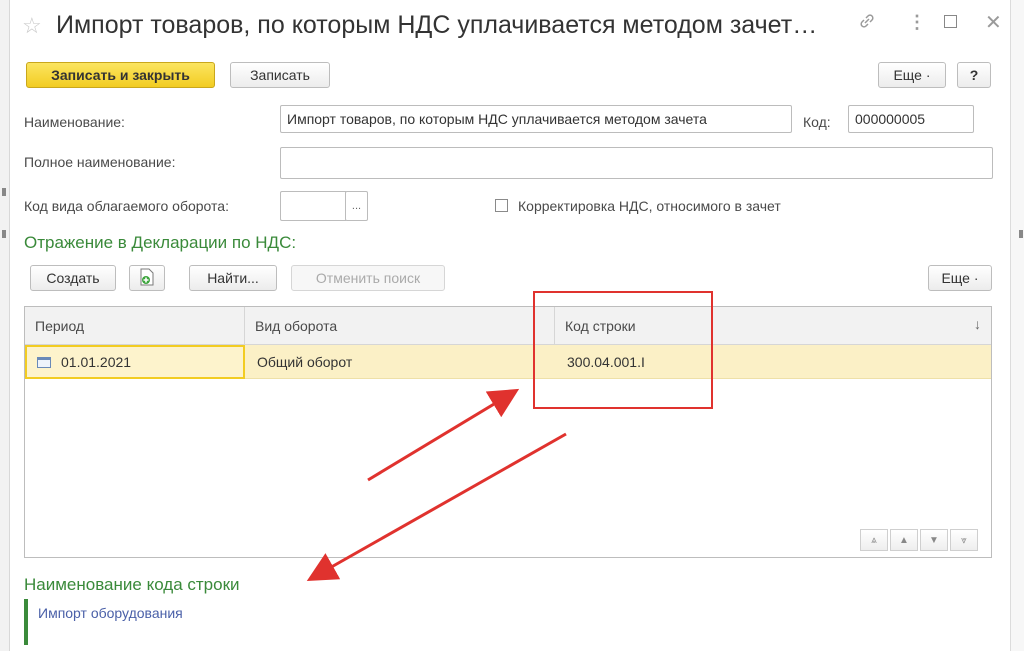 This screenshot has height=651, width=1024. What do you see at coordinates (912, 75) in the screenshot?
I see `more-button: Еще ·` at bounding box center [912, 75].